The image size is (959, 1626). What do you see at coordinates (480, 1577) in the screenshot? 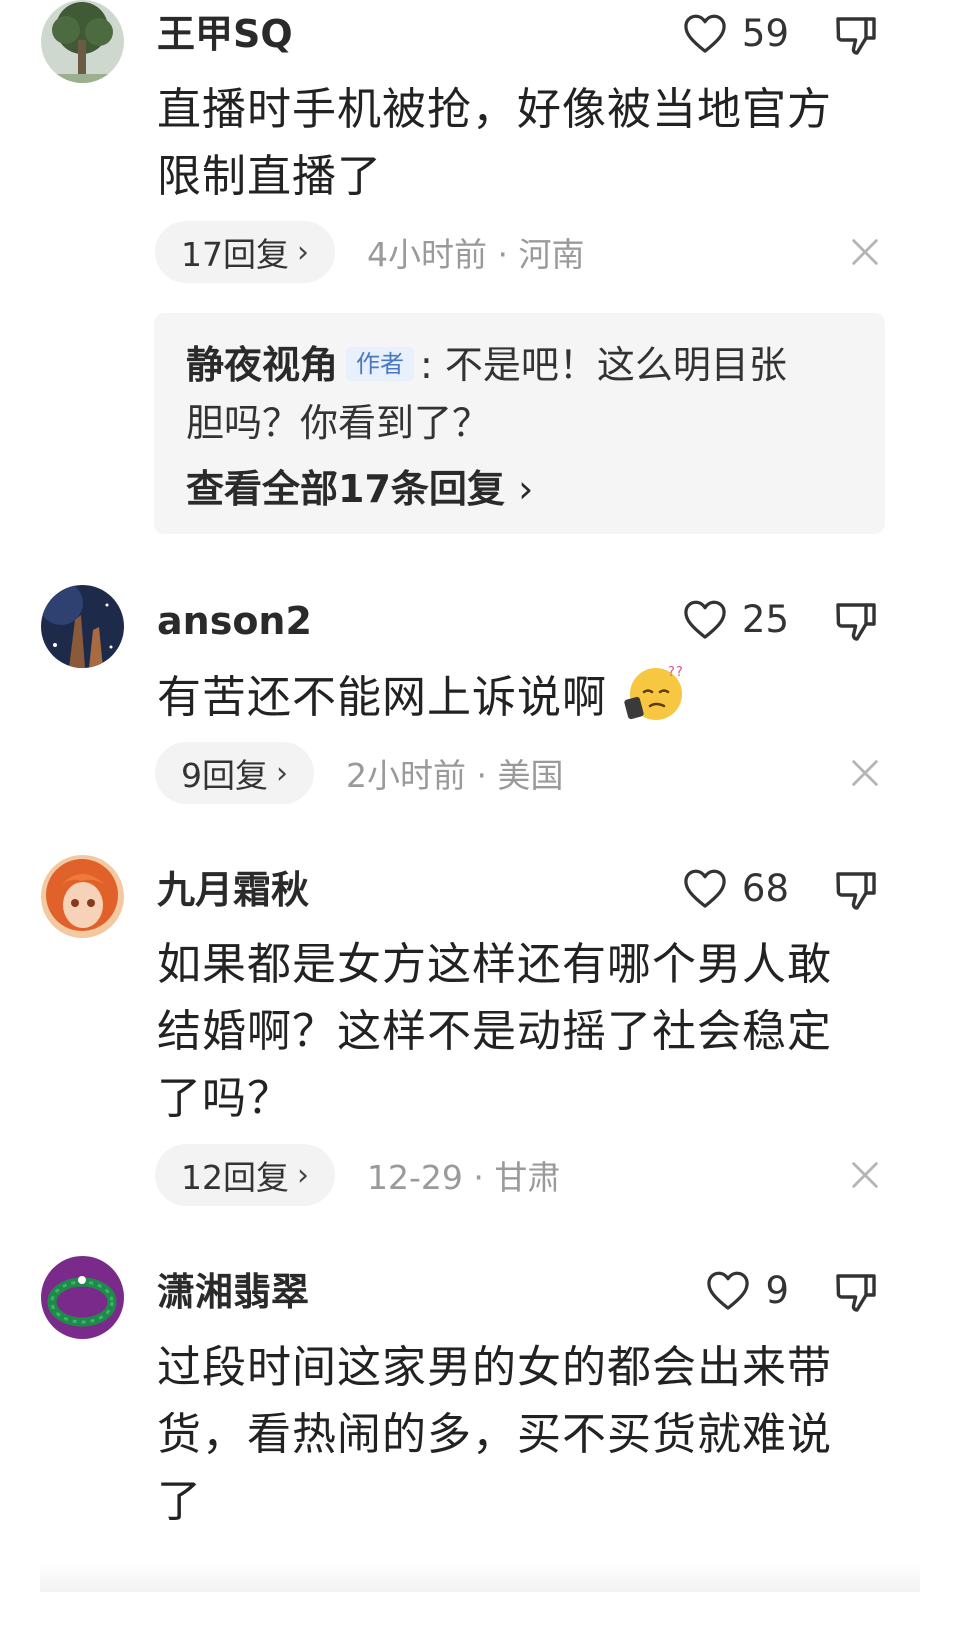
I see `bottom-fade` at bounding box center [480, 1577].